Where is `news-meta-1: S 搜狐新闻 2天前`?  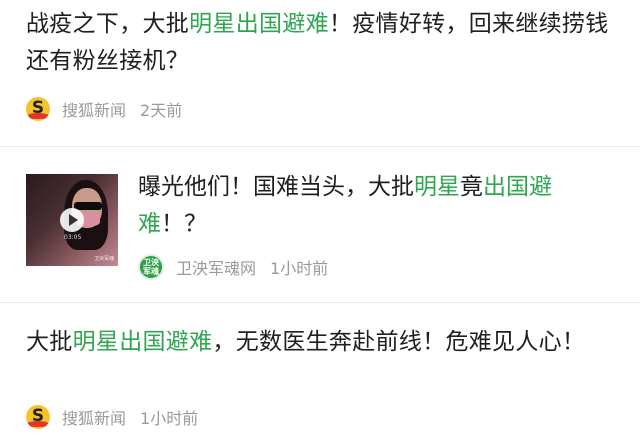 news-meta-1: S 搜狐新闻 2天前 is located at coordinates (104, 109).